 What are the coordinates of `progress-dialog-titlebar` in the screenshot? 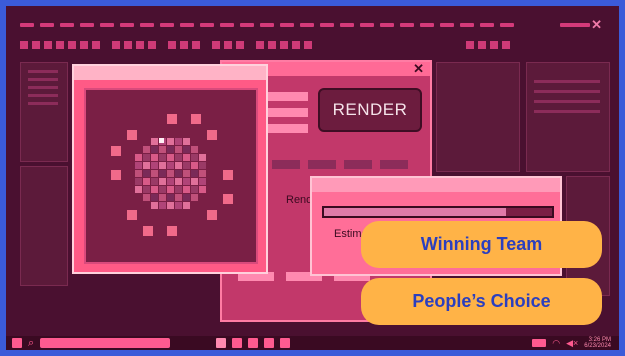 It's located at (436, 185).